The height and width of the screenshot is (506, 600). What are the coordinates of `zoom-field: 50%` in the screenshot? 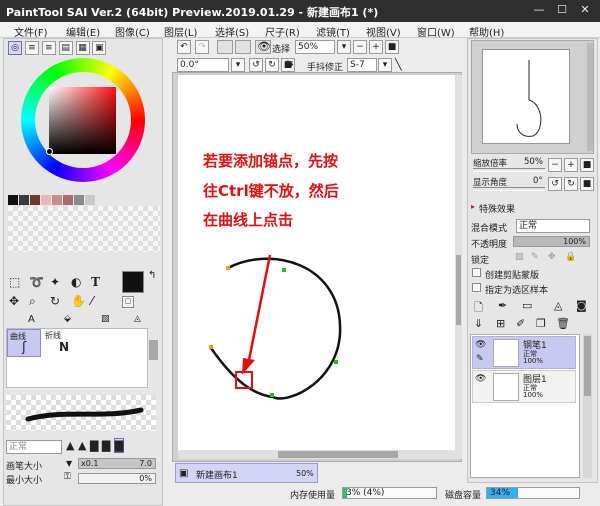 It's located at (315, 47).